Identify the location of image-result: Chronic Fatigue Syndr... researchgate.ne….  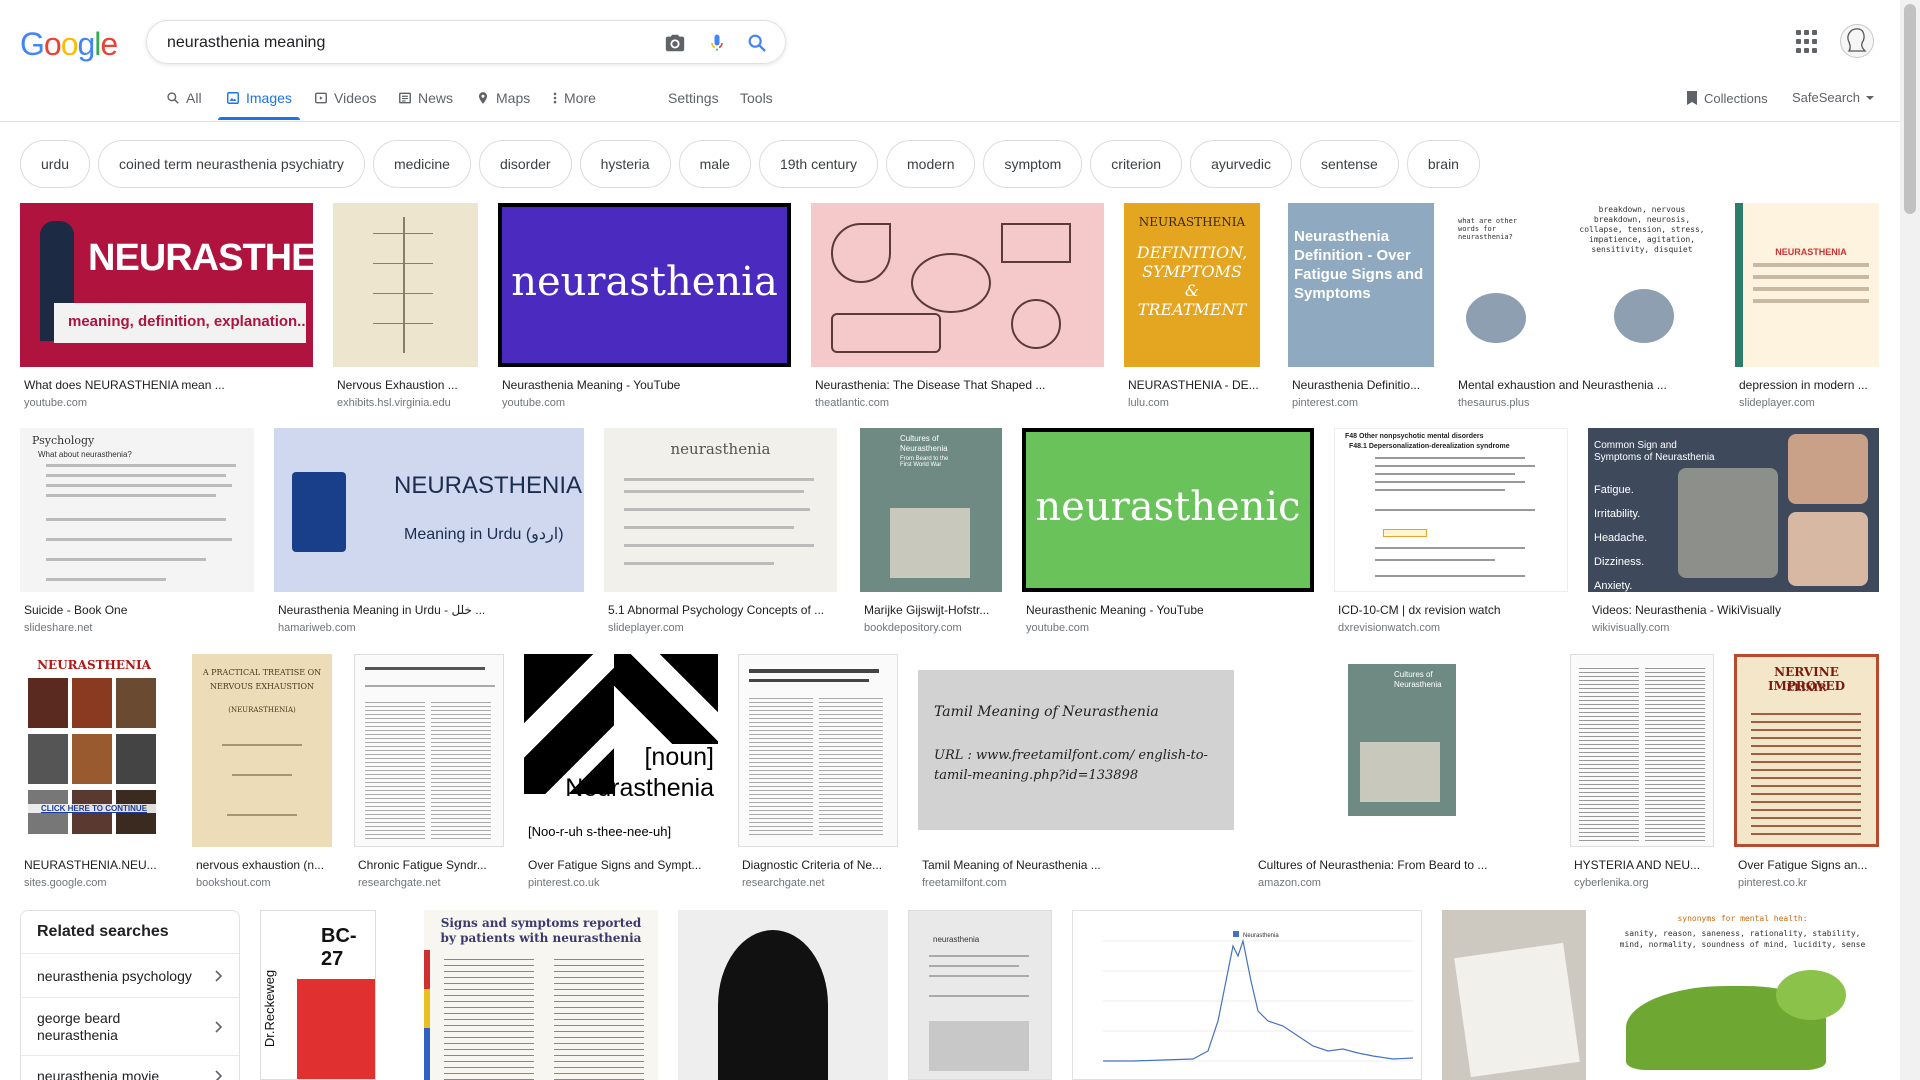
(429, 771).